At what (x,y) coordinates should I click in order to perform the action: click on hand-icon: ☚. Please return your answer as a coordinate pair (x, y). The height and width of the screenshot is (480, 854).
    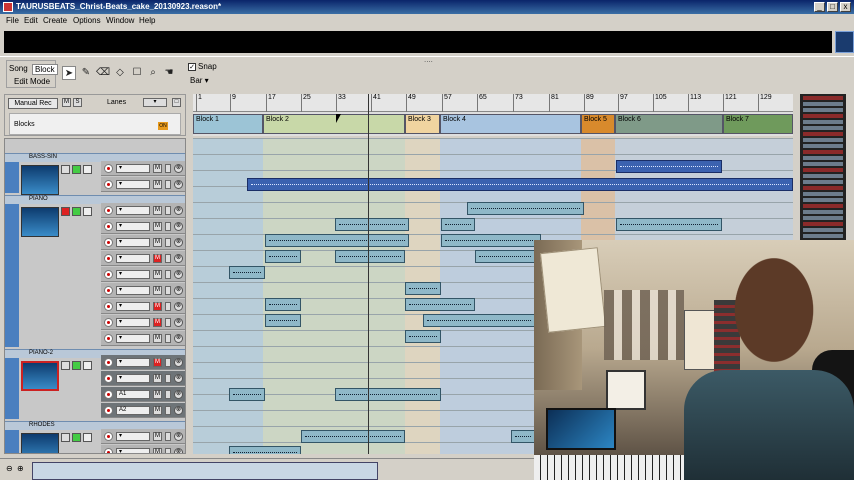
    Looking at the image, I should click on (169, 73).